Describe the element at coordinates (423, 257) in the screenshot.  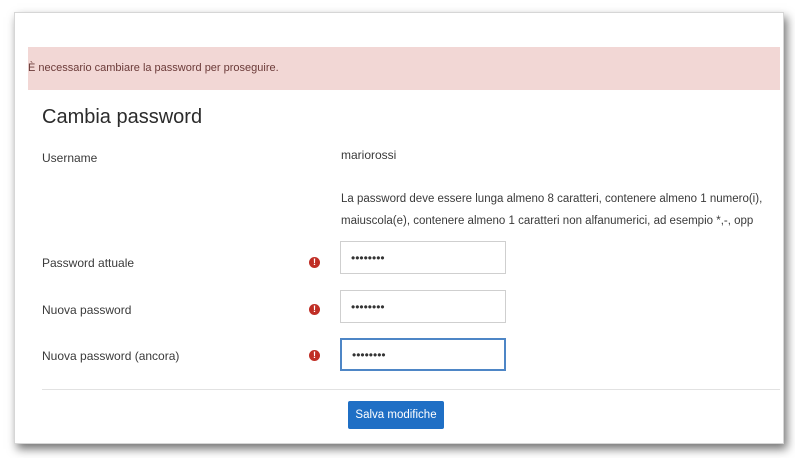
I see `current-password-input` at that location.